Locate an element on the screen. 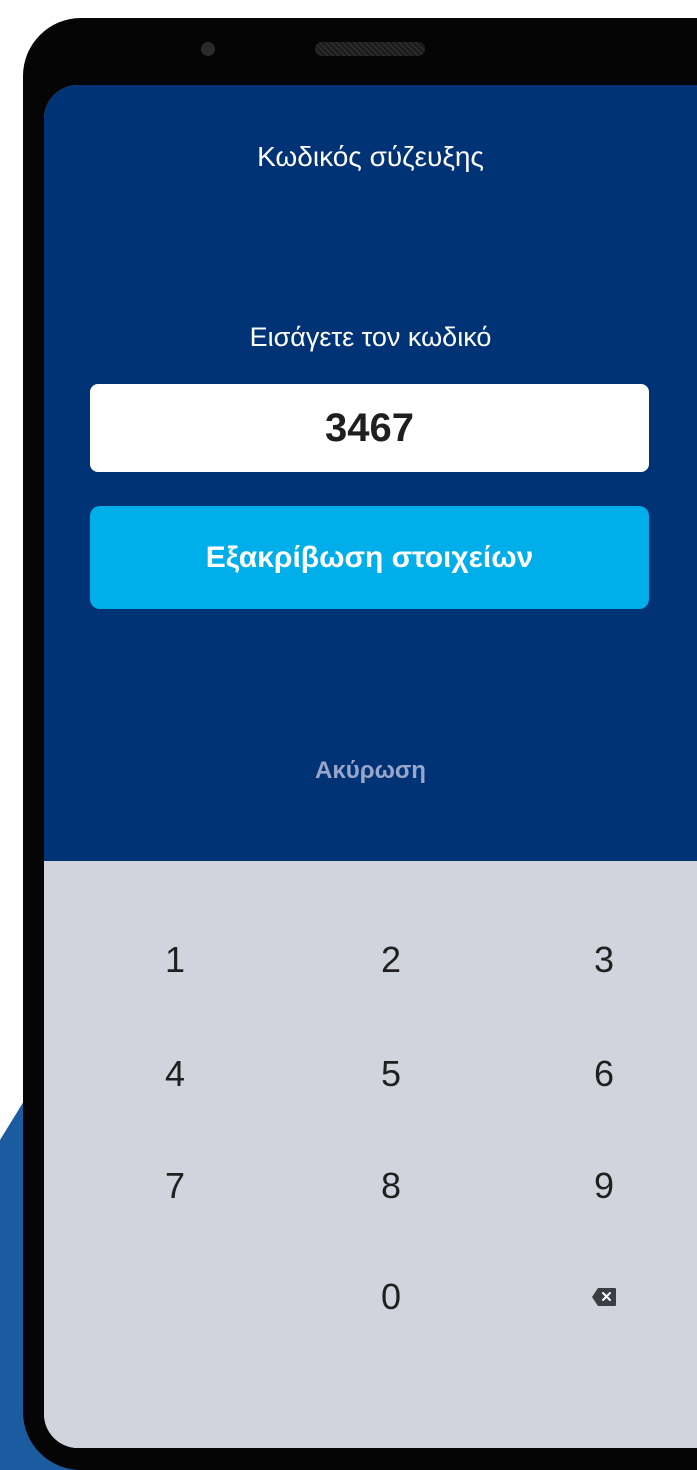 This screenshot has width=697, height=1470. keypad-key-6: 6 is located at coordinates (604, 1074).